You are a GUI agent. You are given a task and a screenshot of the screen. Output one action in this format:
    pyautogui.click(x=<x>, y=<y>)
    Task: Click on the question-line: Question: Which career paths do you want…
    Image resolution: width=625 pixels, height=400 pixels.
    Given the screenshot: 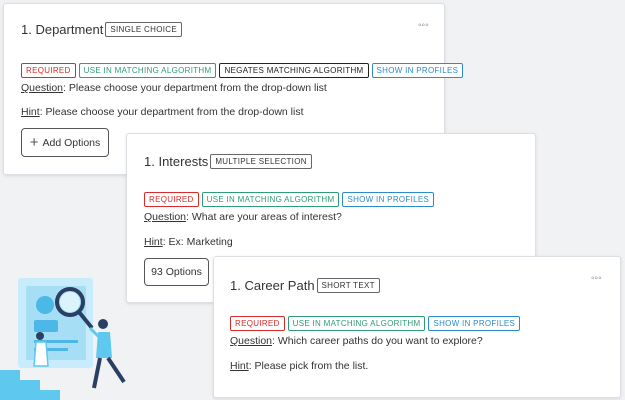 What is the action you would take?
    pyautogui.click(x=356, y=341)
    